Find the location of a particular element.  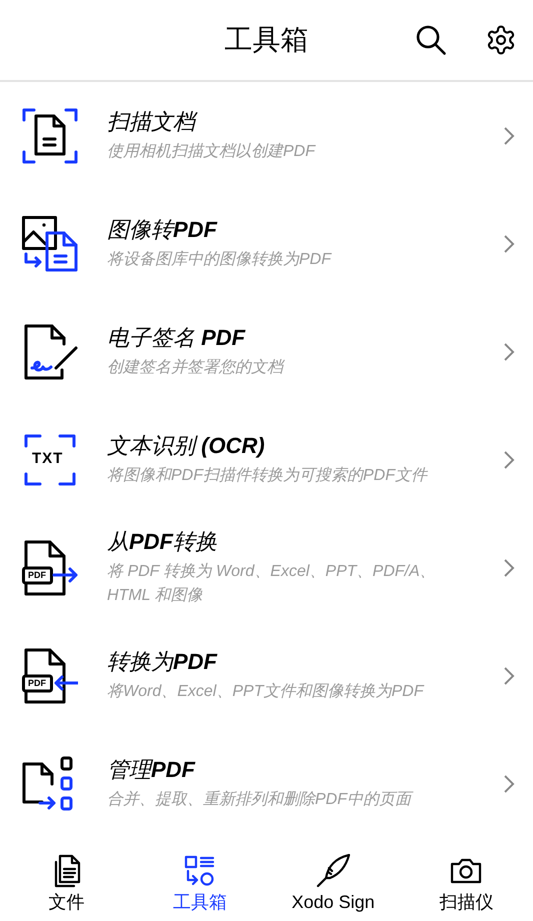

tool-title: 管理PDF is located at coordinates (151, 770).